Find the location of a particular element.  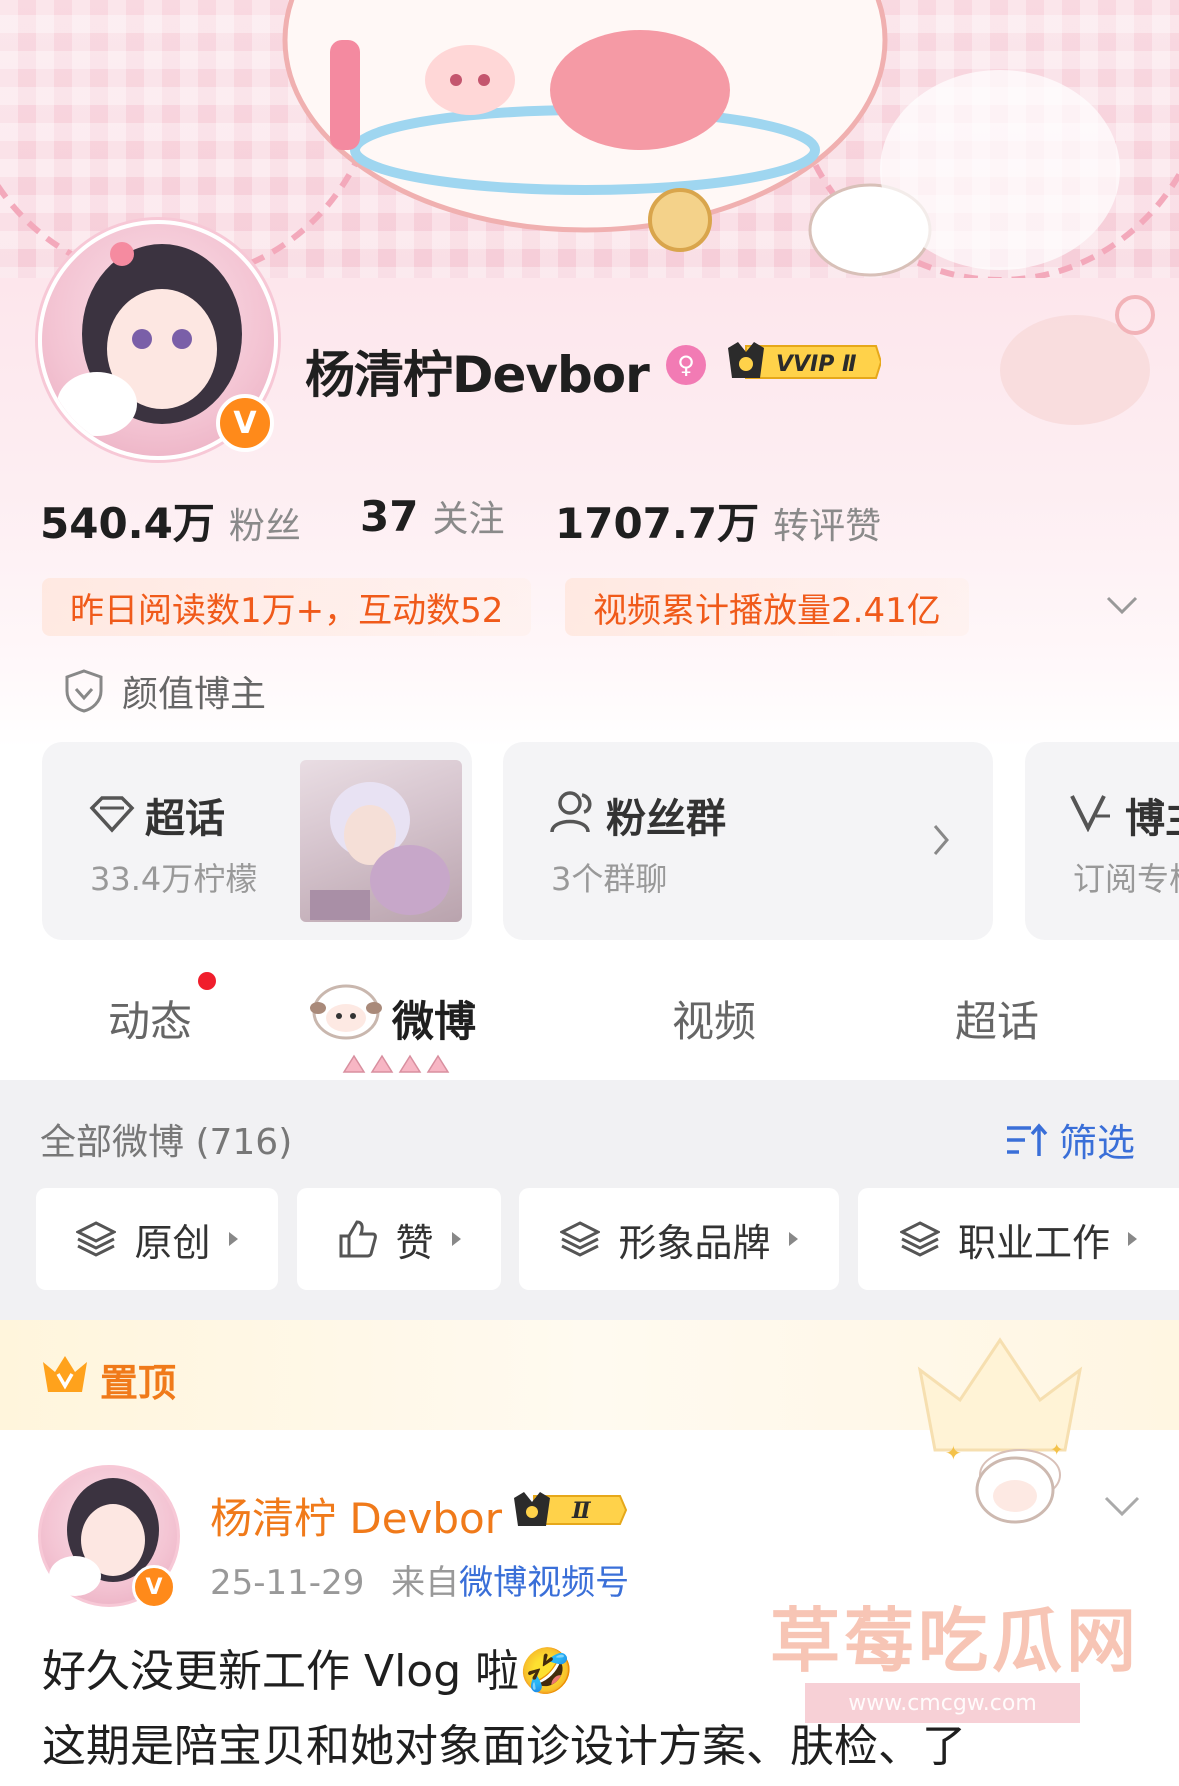

post-meta: 25-11-29 来自微博视频号 is located at coordinates (419, 1579).